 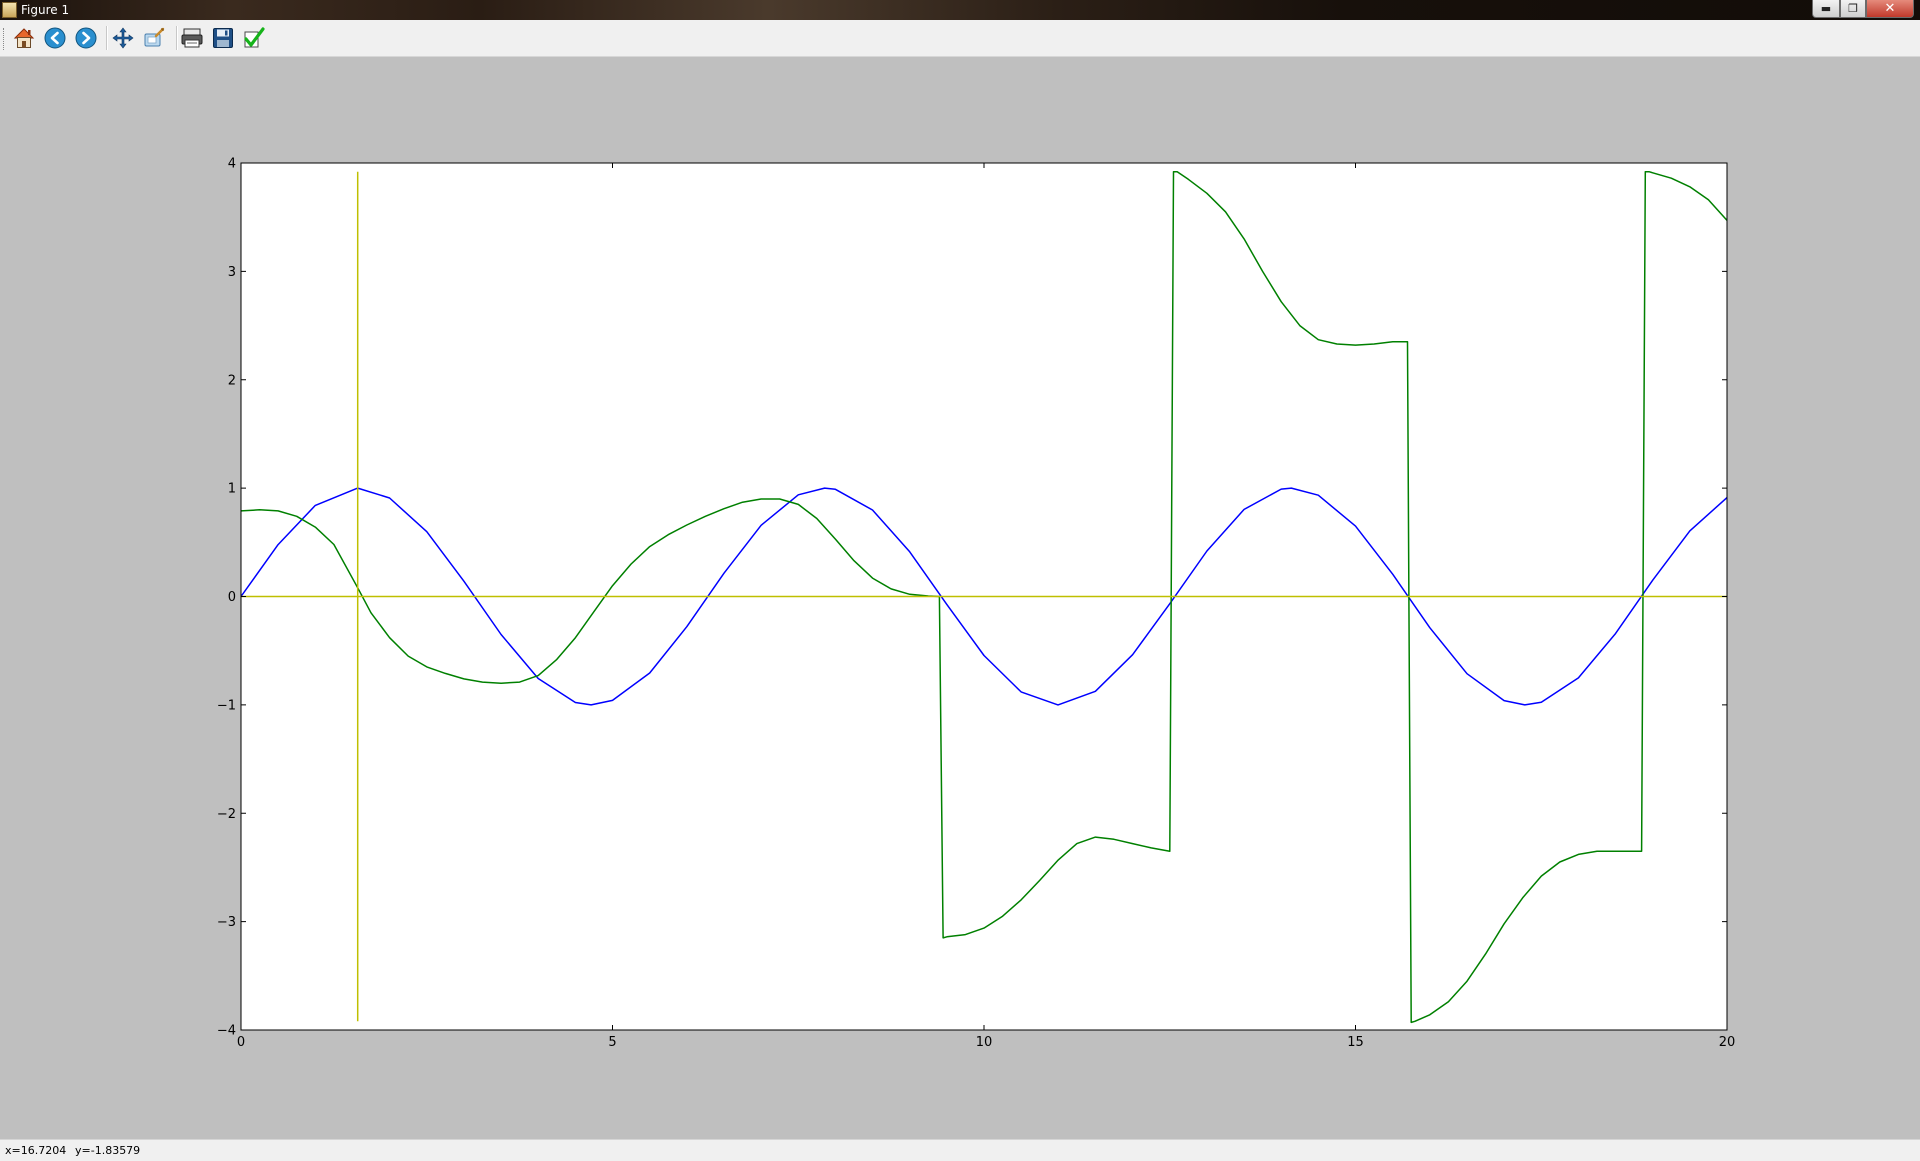 I want to click on title-bar: Figure 1 ▬ ❐ ✕, so click(x=960, y=10).